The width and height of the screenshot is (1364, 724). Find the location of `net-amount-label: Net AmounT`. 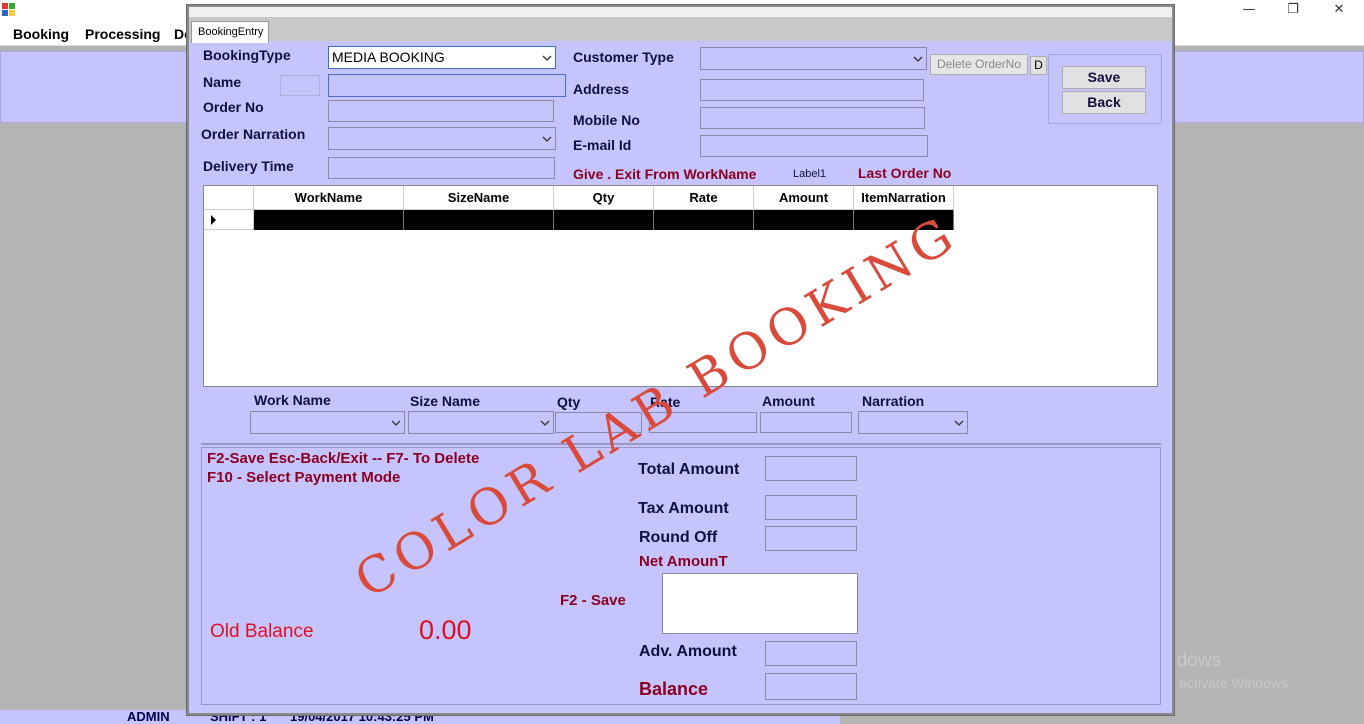

net-amount-label: Net AmounT is located at coordinates (683, 561).